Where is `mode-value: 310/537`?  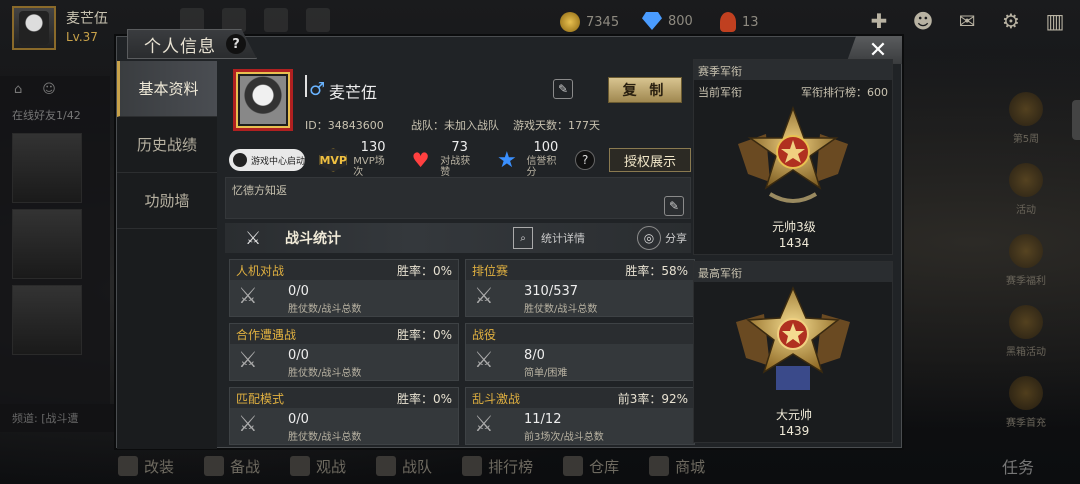 mode-value: 310/537 is located at coordinates (551, 291).